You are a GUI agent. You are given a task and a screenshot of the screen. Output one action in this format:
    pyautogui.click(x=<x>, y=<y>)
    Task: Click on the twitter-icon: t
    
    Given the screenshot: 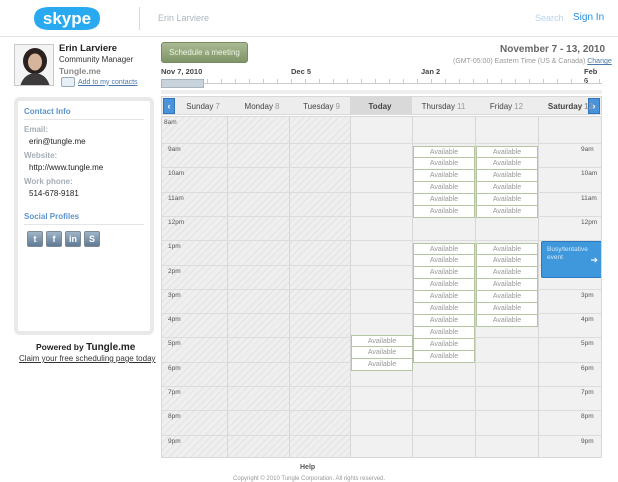 What is the action you would take?
    pyautogui.click(x=35, y=239)
    